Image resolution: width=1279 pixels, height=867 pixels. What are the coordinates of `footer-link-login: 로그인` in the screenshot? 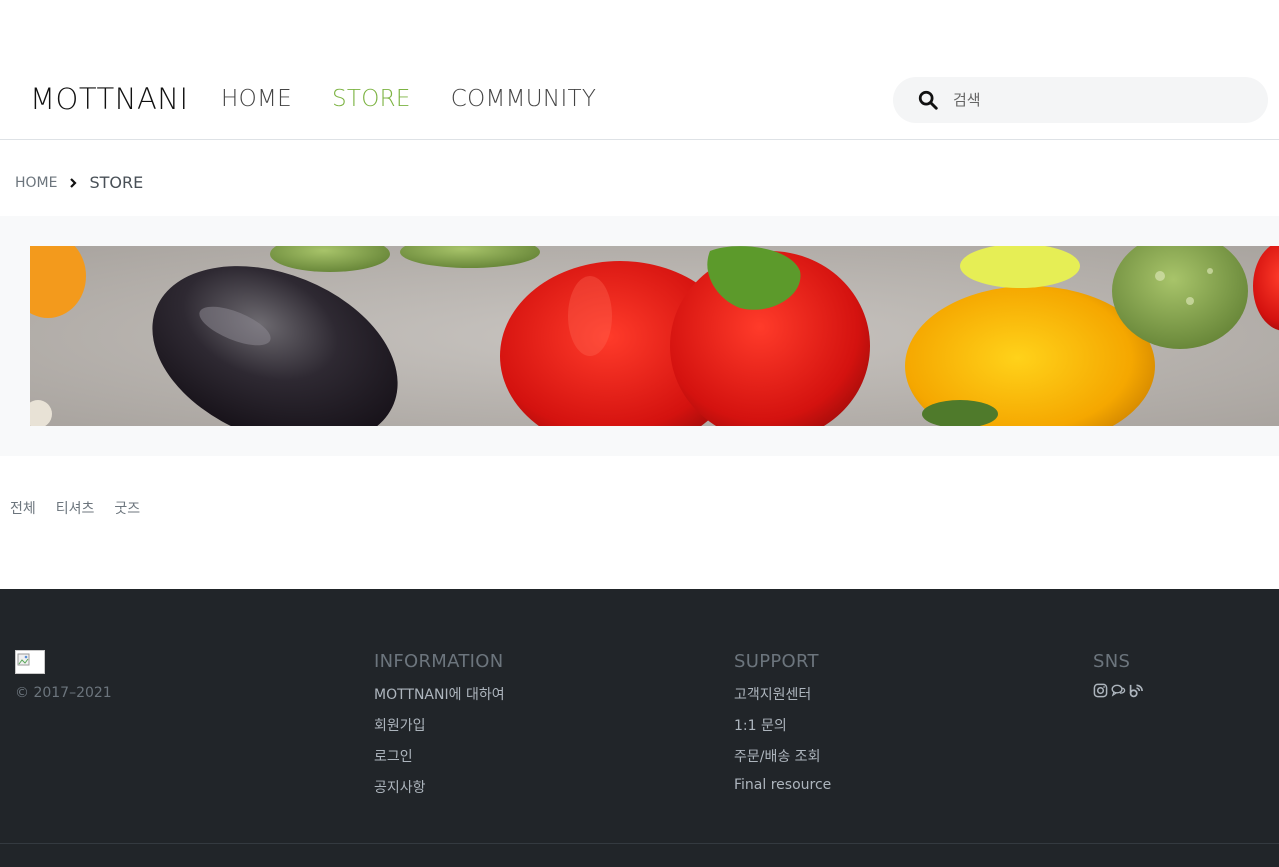 It's located at (439, 761).